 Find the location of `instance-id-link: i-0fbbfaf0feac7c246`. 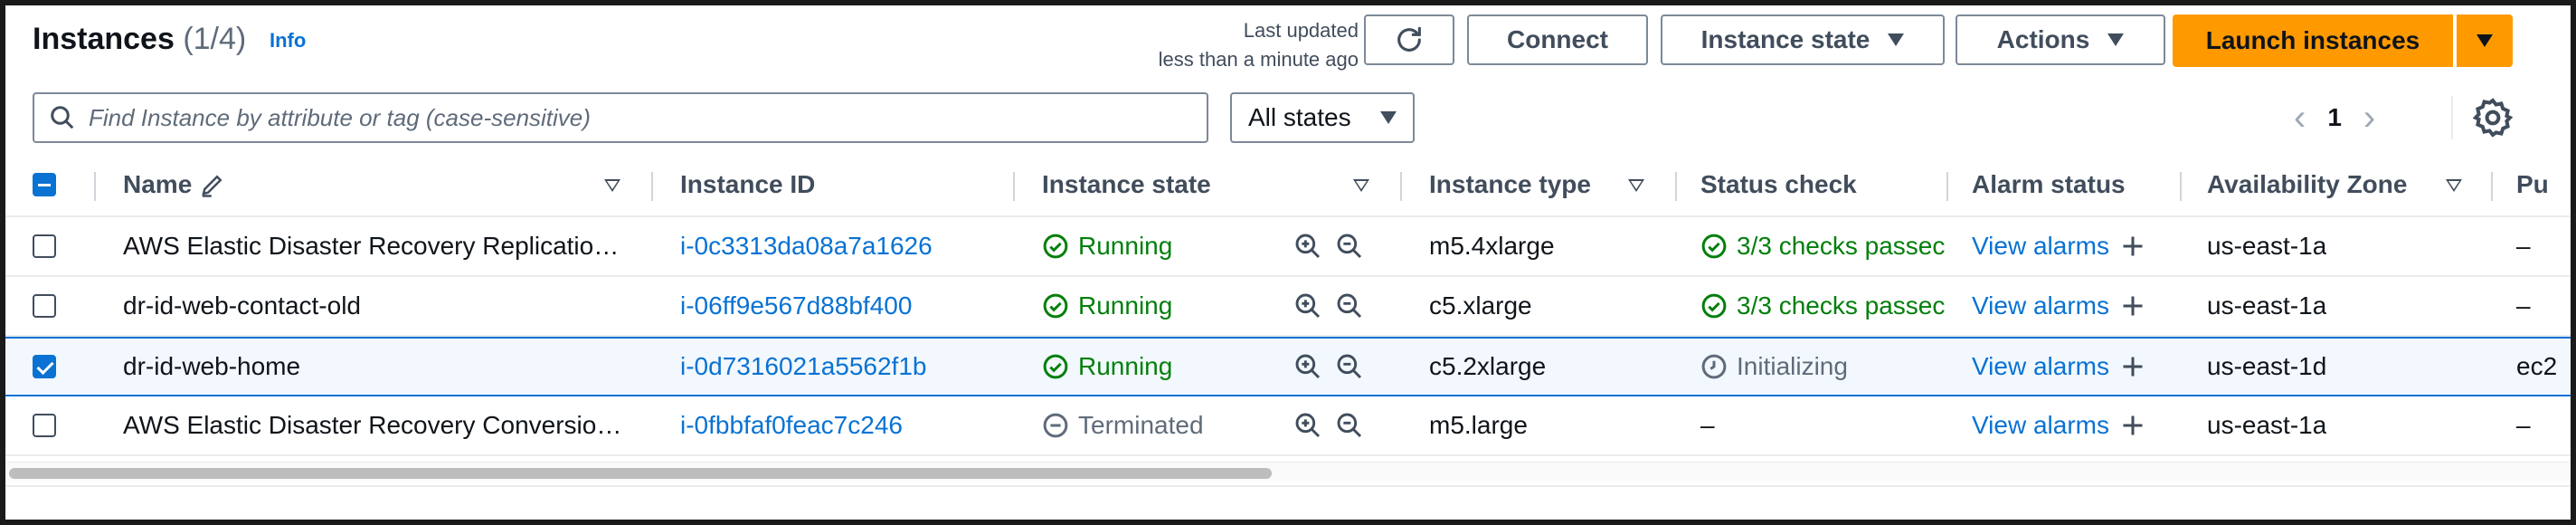

instance-id-link: i-0fbbfaf0feac7c246 is located at coordinates (792, 425).